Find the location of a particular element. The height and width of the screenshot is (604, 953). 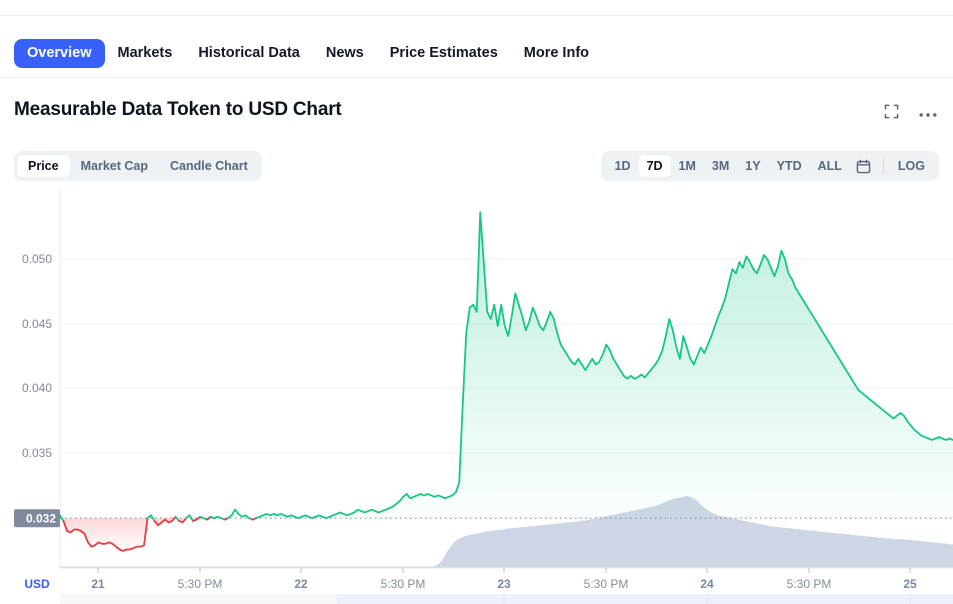

chart-range-scrollbar is located at coordinates (506, 599).